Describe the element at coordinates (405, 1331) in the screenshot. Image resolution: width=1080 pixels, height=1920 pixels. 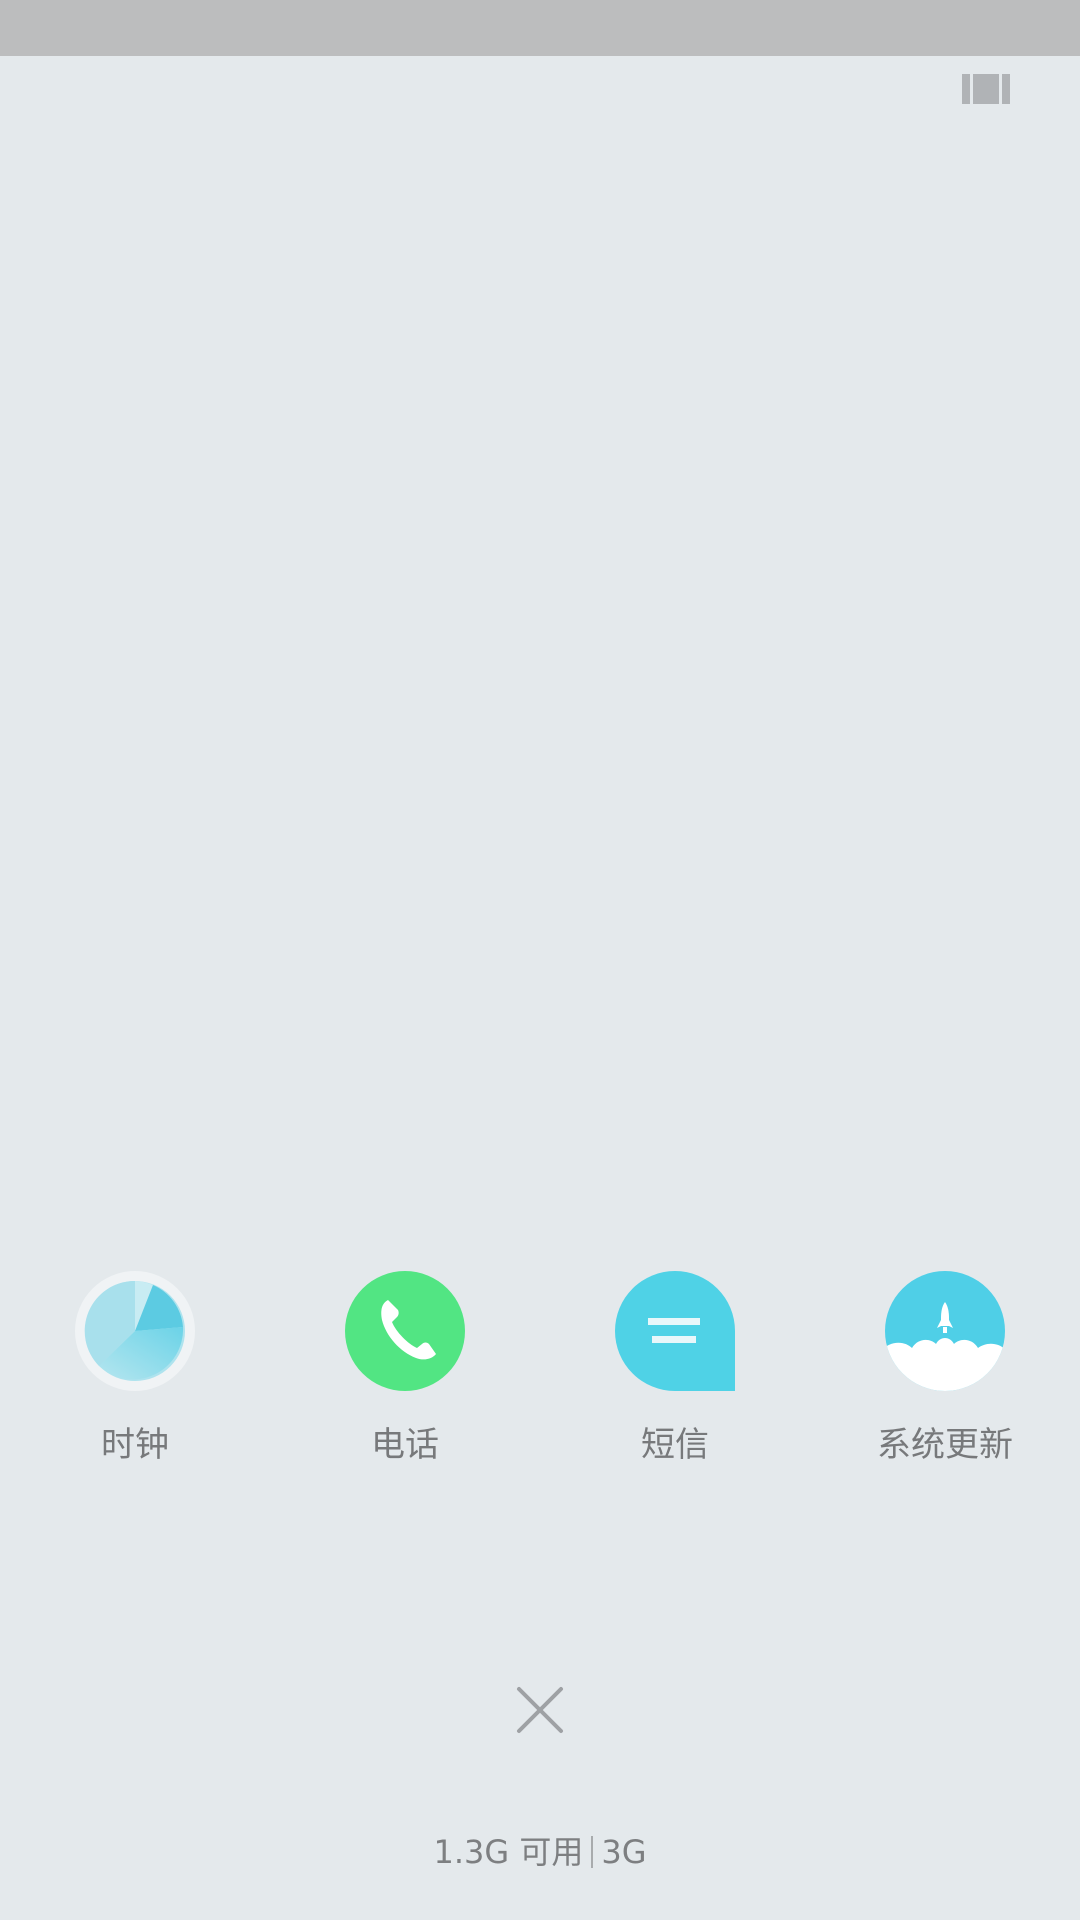
I see `phone-icon` at that location.